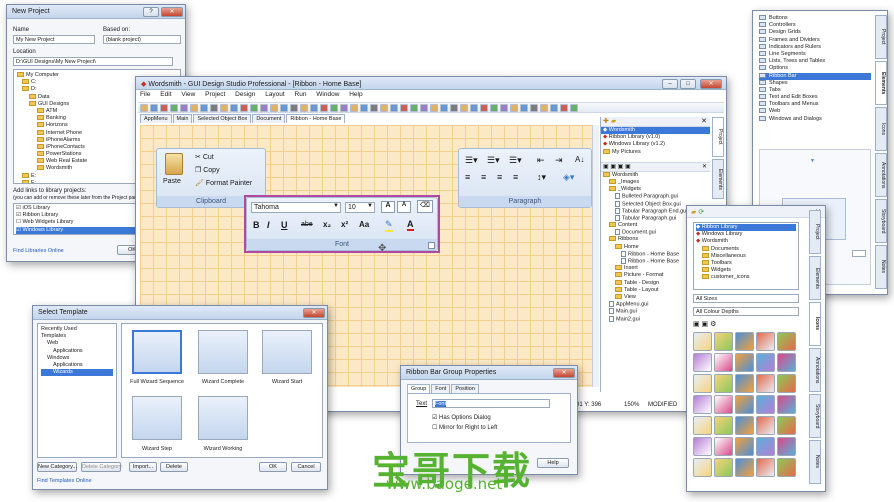  Describe the element at coordinates (701, 212) in the screenshot. I see `refresh-icon: ⟳` at that location.